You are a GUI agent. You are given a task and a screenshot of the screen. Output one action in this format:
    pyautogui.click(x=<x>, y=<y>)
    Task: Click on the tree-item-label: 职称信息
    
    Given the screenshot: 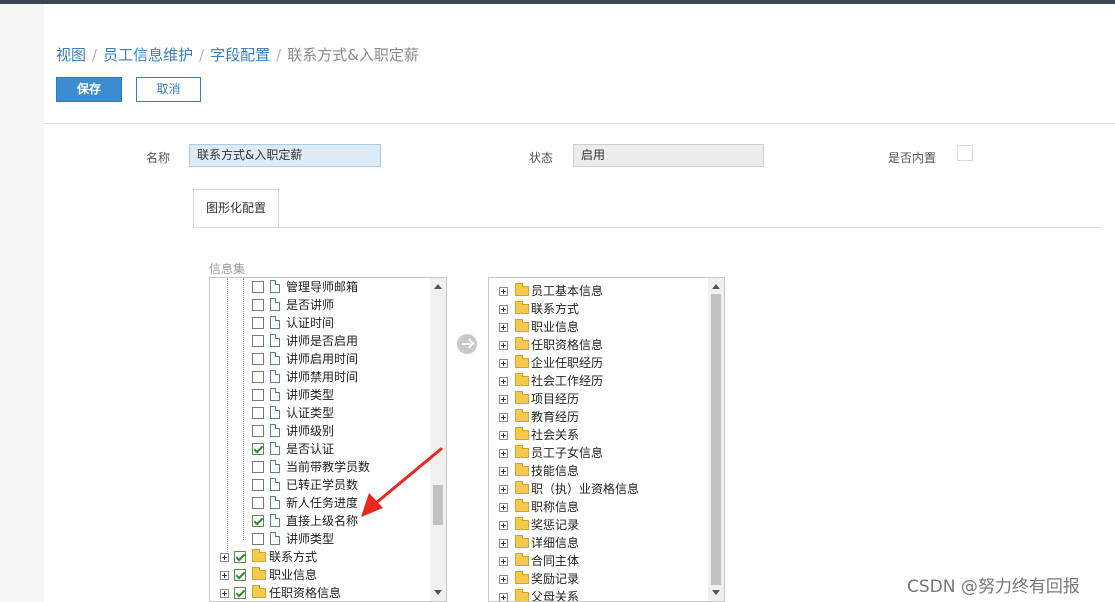 What is the action you would take?
    pyautogui.click(x=555, y=507)
    